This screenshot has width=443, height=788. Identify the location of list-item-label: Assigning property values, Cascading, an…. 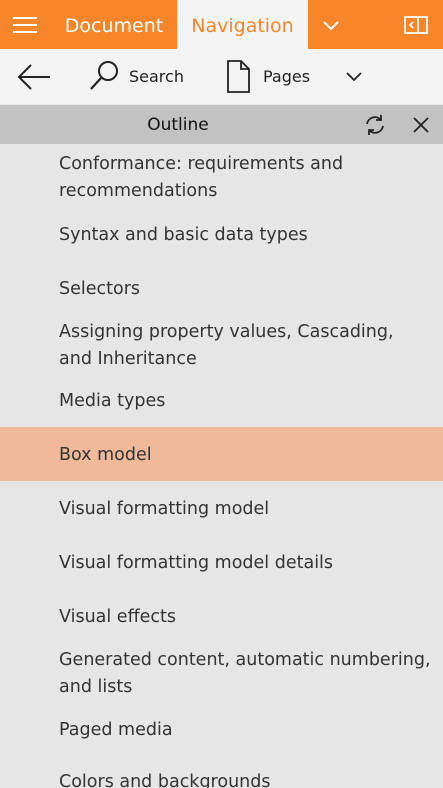
(226, 345).